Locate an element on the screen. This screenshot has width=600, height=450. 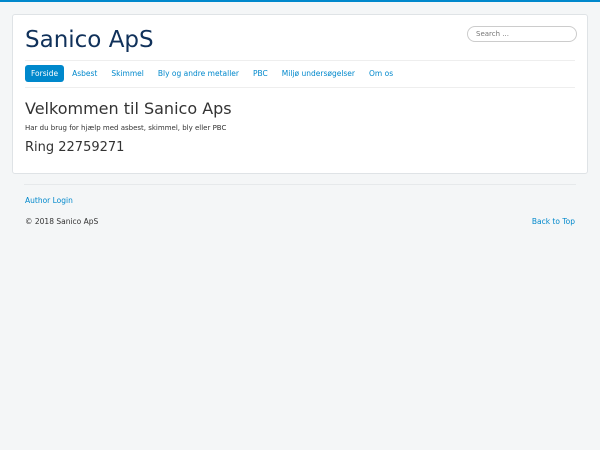
nav-item-bly: Bly og andre metaller is located at coordinates (198, 73).